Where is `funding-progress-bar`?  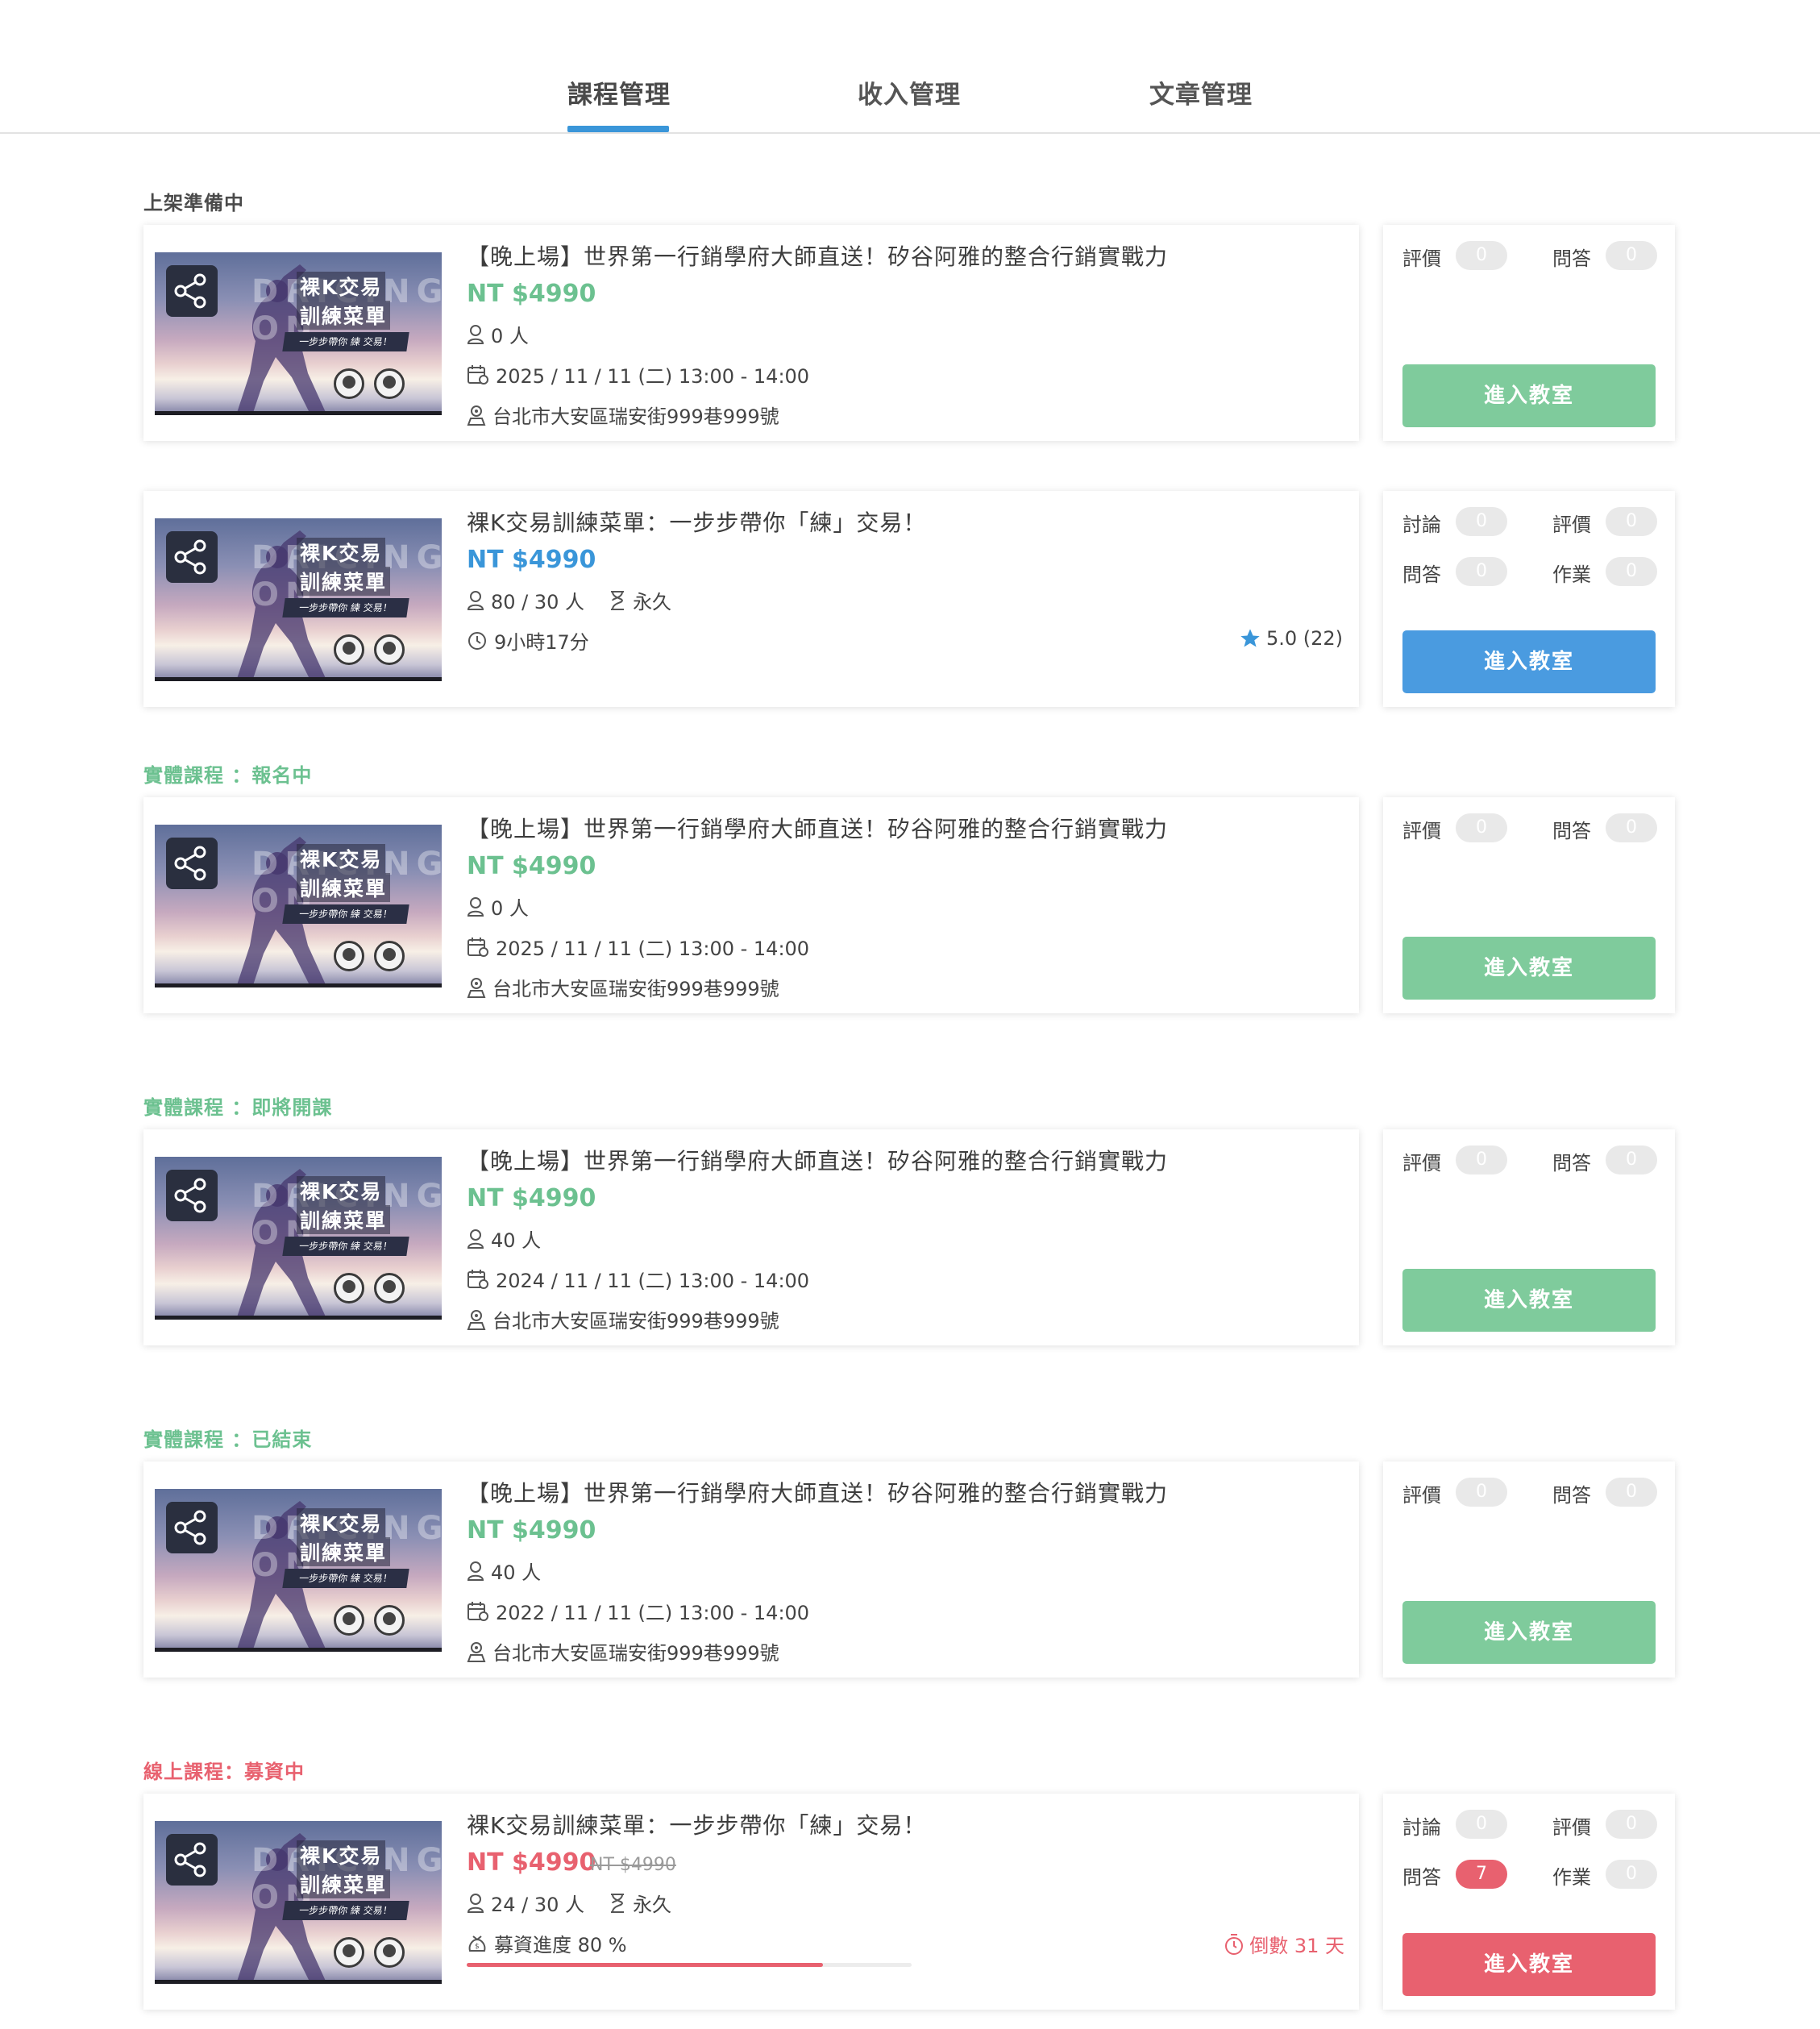
funding-progress-bar is located at coordinates (690, 1965).